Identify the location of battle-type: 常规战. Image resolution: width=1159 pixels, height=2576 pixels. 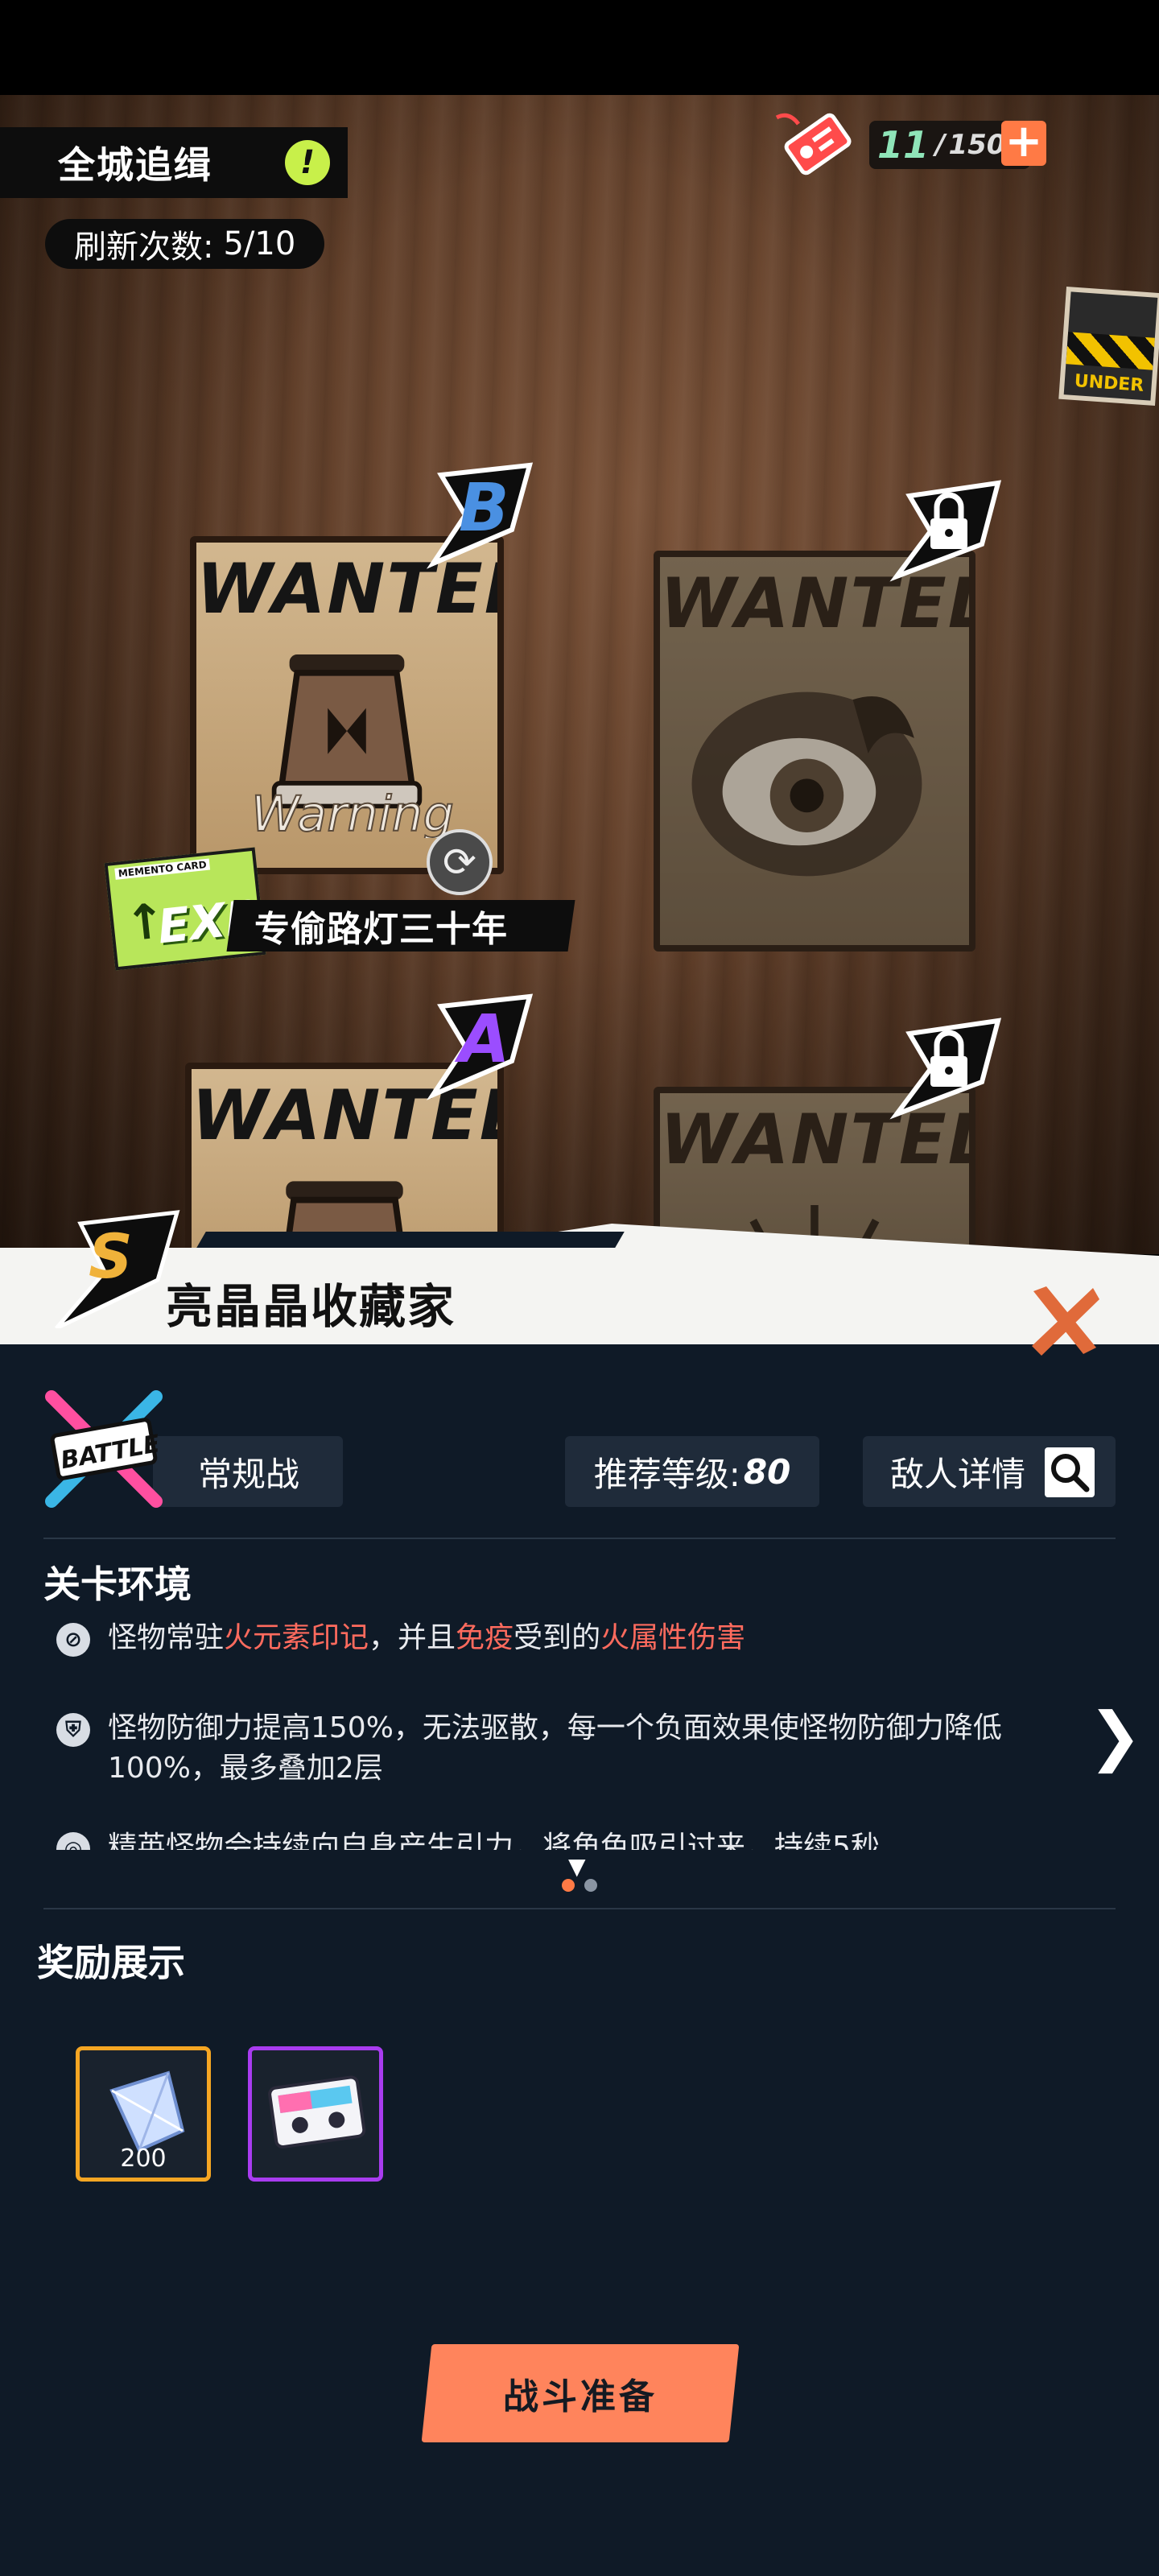
(249, 1474).